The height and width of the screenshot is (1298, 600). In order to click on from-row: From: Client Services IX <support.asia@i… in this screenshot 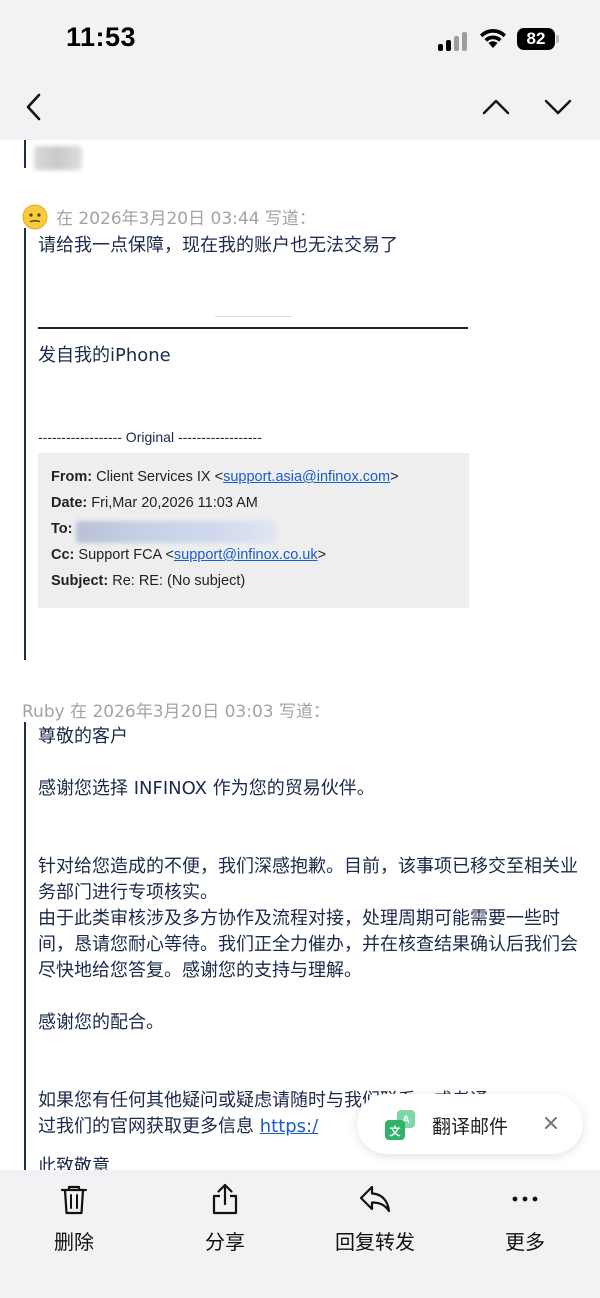, I will do `click(225, 477)`.